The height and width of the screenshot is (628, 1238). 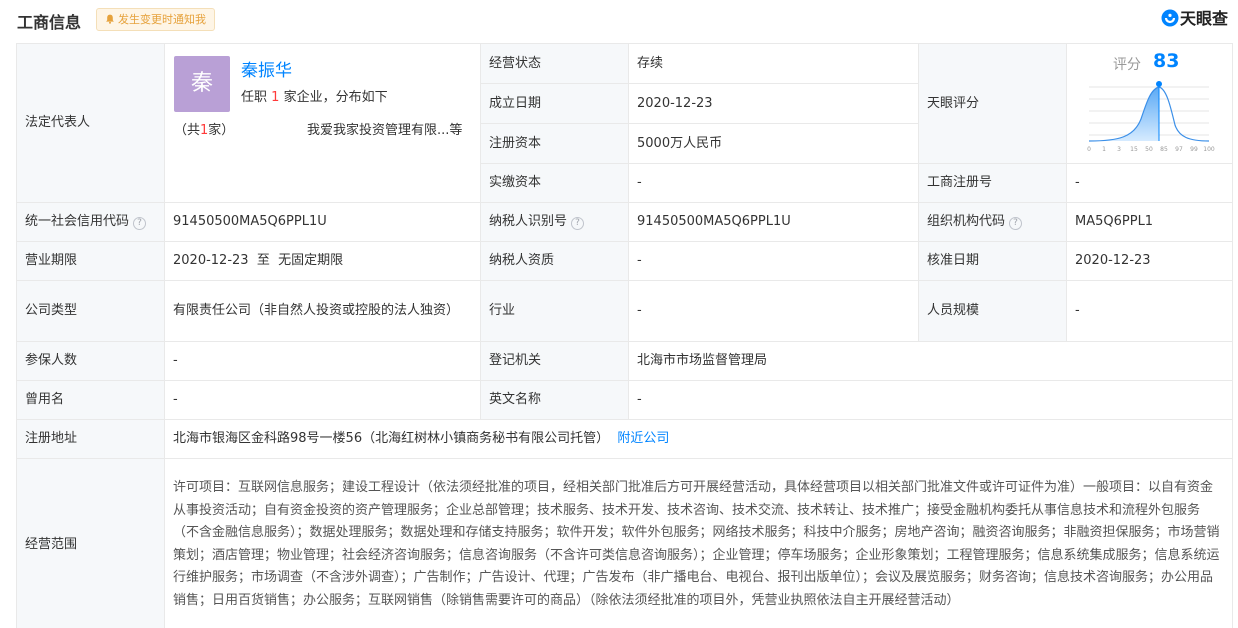 What do you see at coordinates (204, 131) in the screenshot?
I see `legal-rep-company-count: （共1家）` at bounding box center [204, 131].